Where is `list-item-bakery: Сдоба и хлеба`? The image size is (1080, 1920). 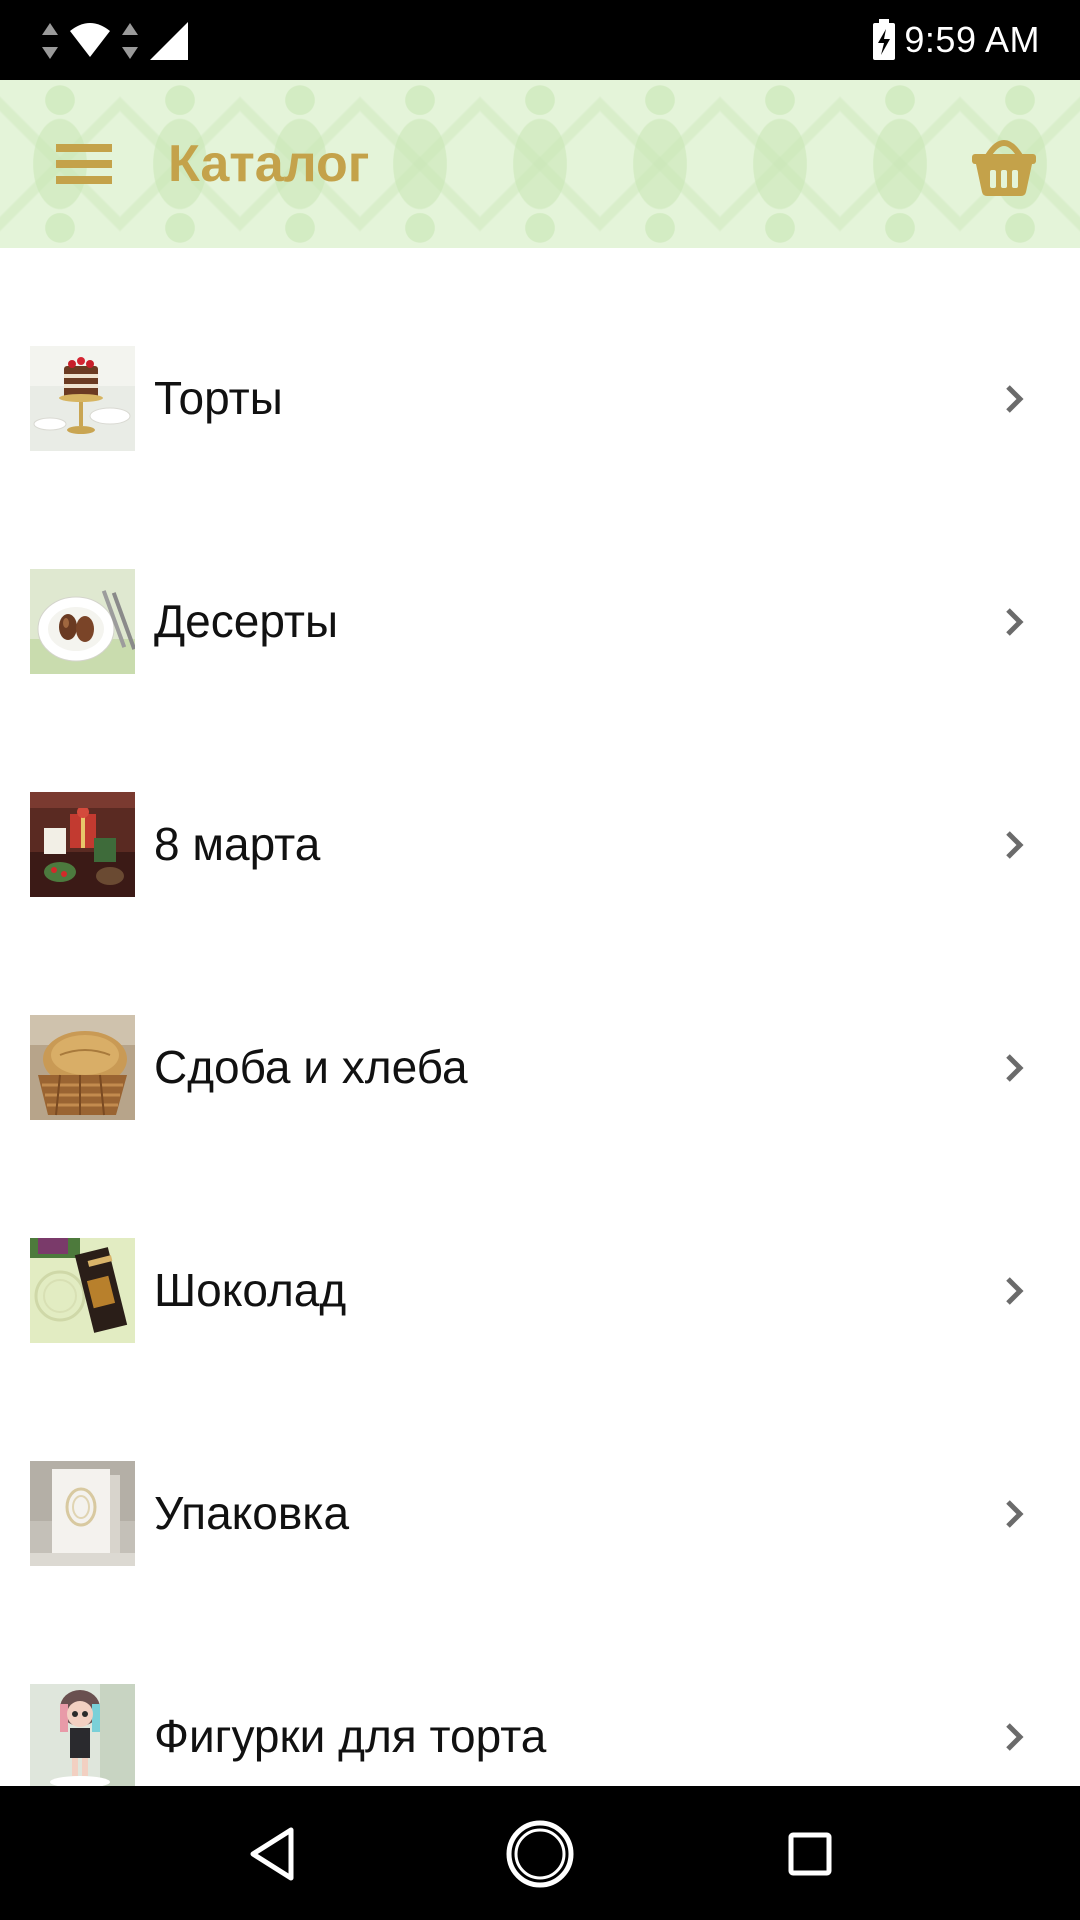
list-item-bakery: Сдоба и хлеба is located at coordinates (540, 1126).